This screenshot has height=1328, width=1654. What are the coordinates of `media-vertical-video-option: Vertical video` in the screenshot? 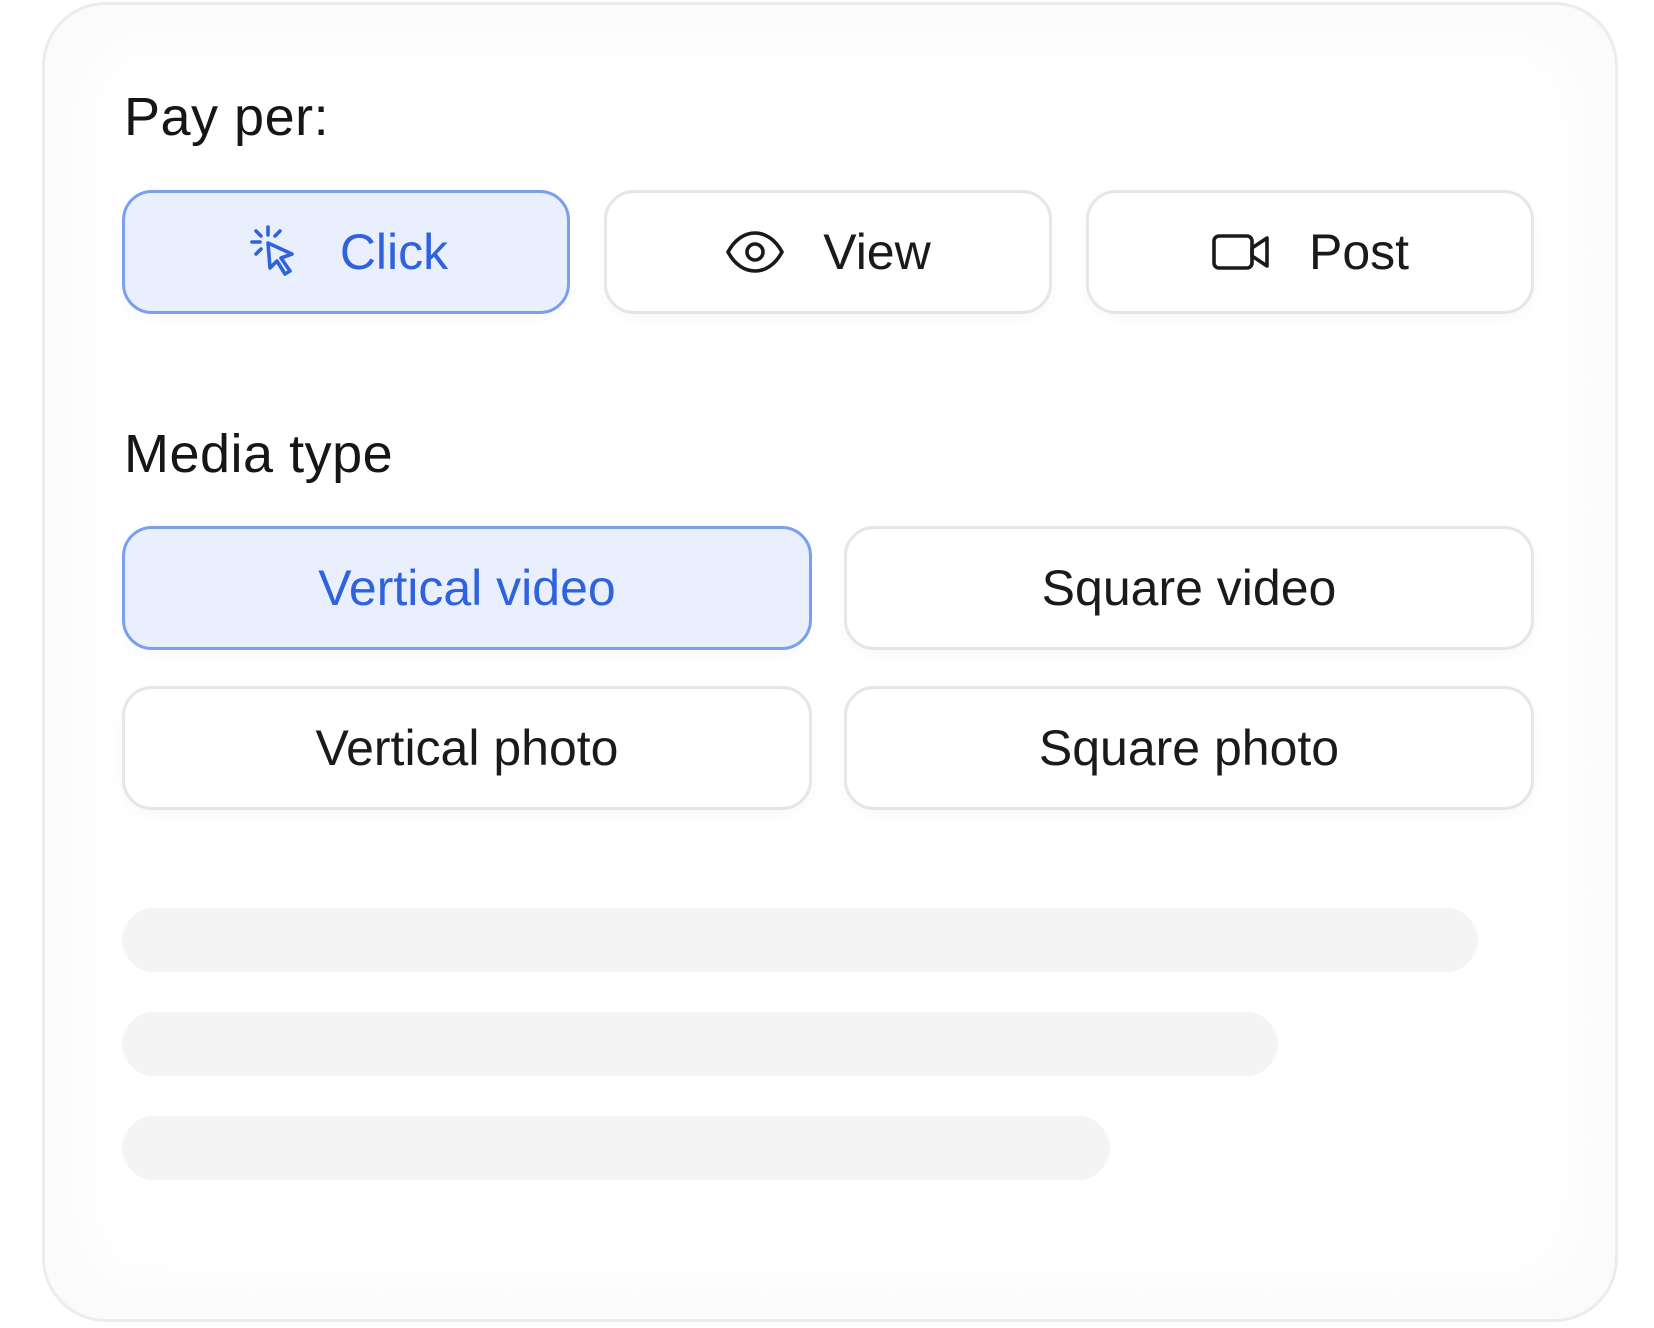 It's located at (467, 588).